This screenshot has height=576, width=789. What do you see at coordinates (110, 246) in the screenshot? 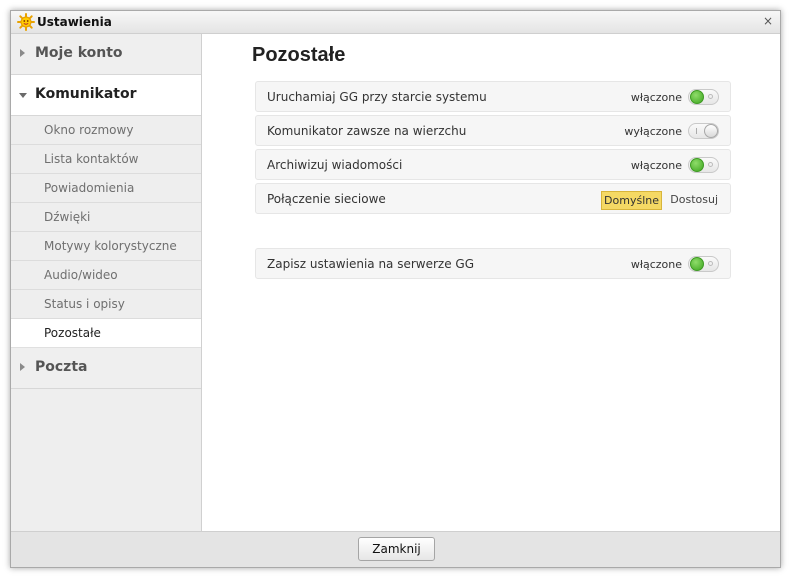
I see `sidebar-item-label: Motywy kolorystyczne` at bounding box center [110, 246].